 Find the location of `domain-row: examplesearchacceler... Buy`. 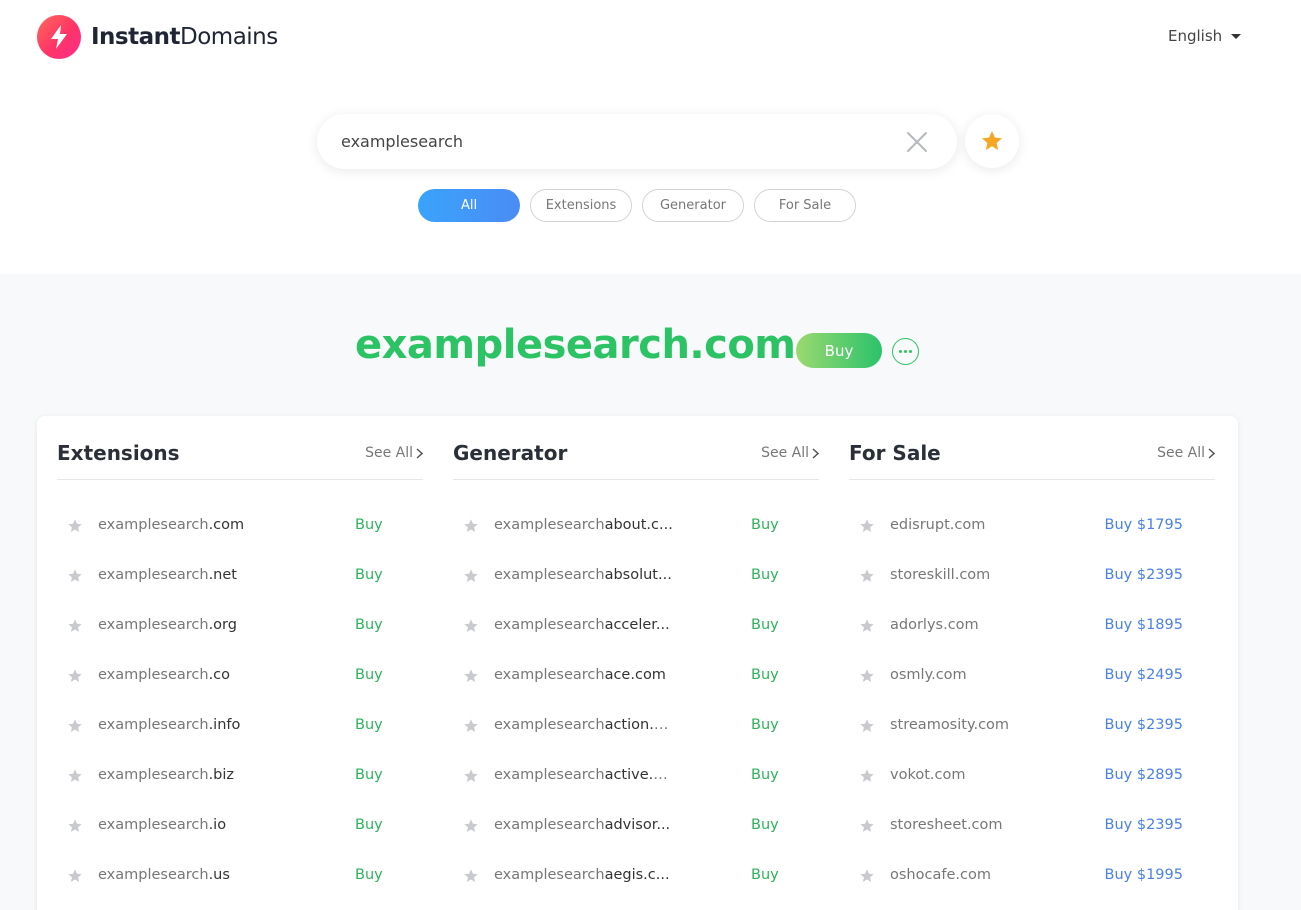

domain-row: examplesearchacceler... Buy is located at coordinates (636, 626).